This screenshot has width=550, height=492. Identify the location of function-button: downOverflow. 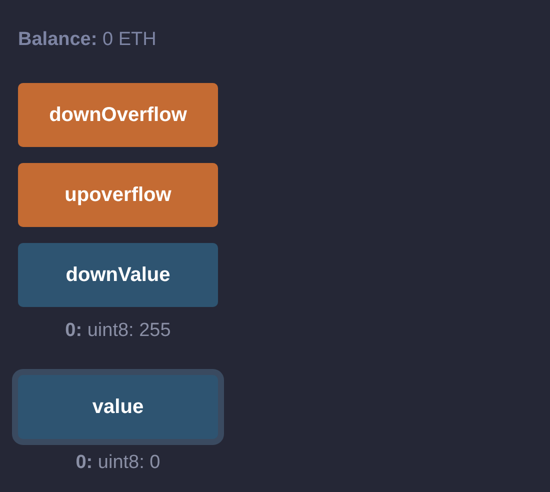
(118, 115).